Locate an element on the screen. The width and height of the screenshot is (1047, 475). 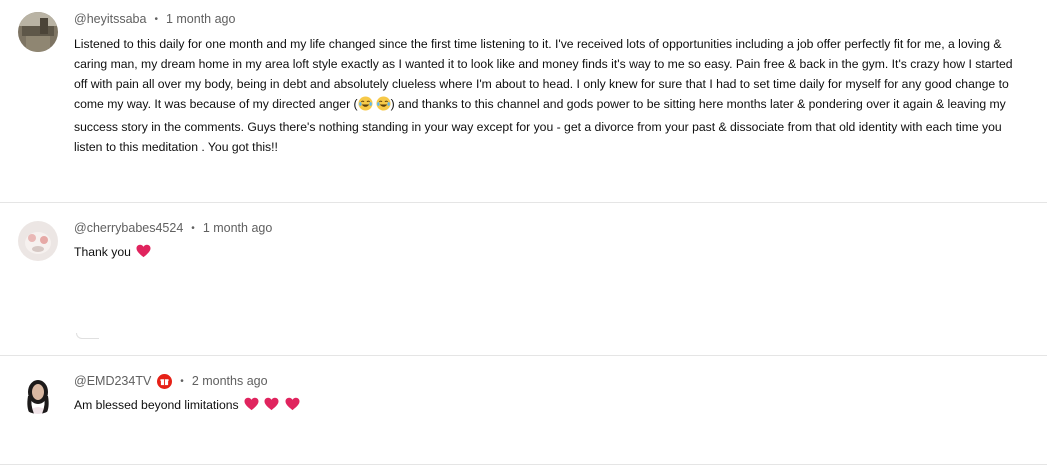
comment-header: @cherrybabes4524 • 1 month ago is located at coordinates (173, 228).